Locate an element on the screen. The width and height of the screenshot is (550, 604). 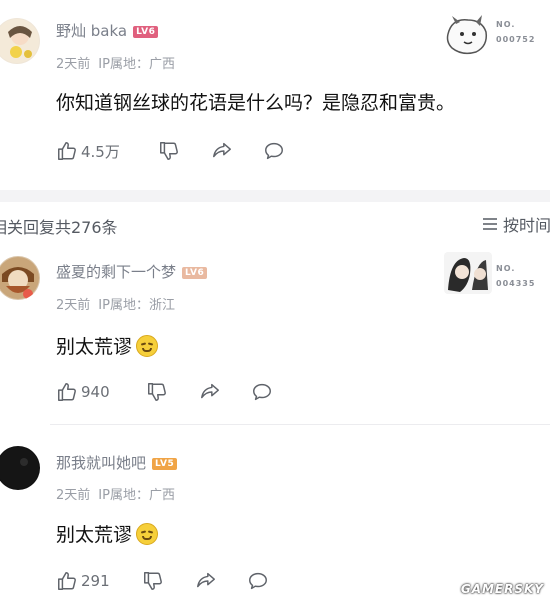
comment-actions: 291 is located at coordinates (186, 581).